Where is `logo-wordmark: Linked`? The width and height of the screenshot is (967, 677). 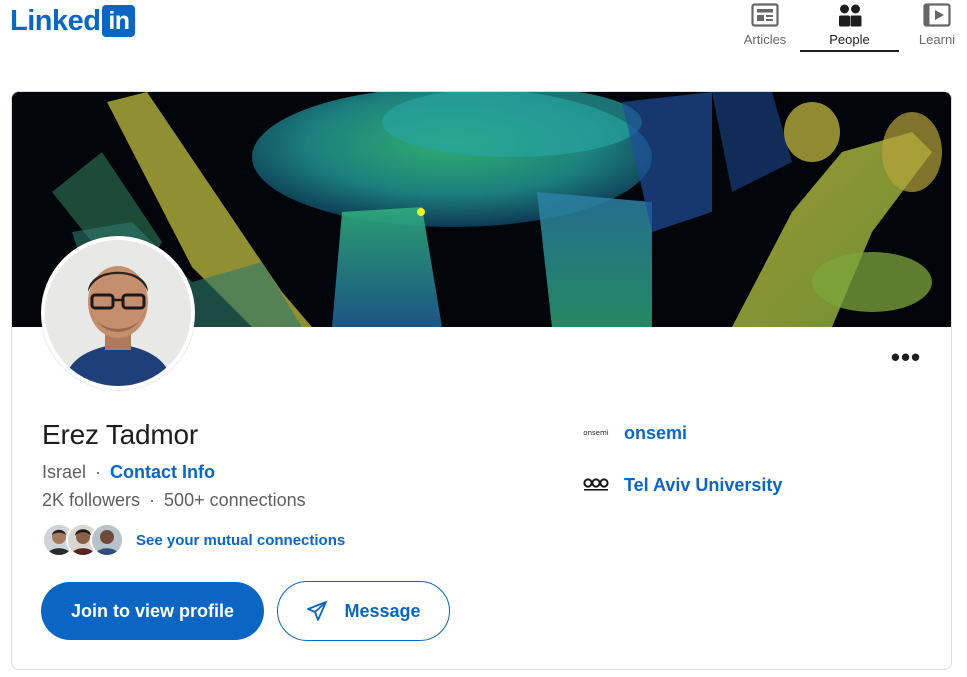 logo-wordmark: Linked is located at coordinates (55, 21).